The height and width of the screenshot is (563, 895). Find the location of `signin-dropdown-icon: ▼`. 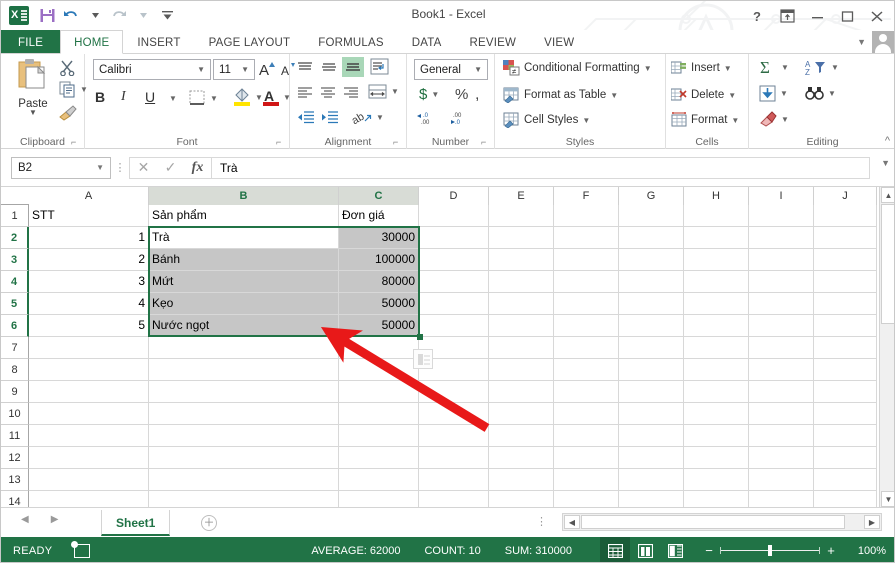

signin-dropdown-icon: ▼ is located at coordinates (862, 42).